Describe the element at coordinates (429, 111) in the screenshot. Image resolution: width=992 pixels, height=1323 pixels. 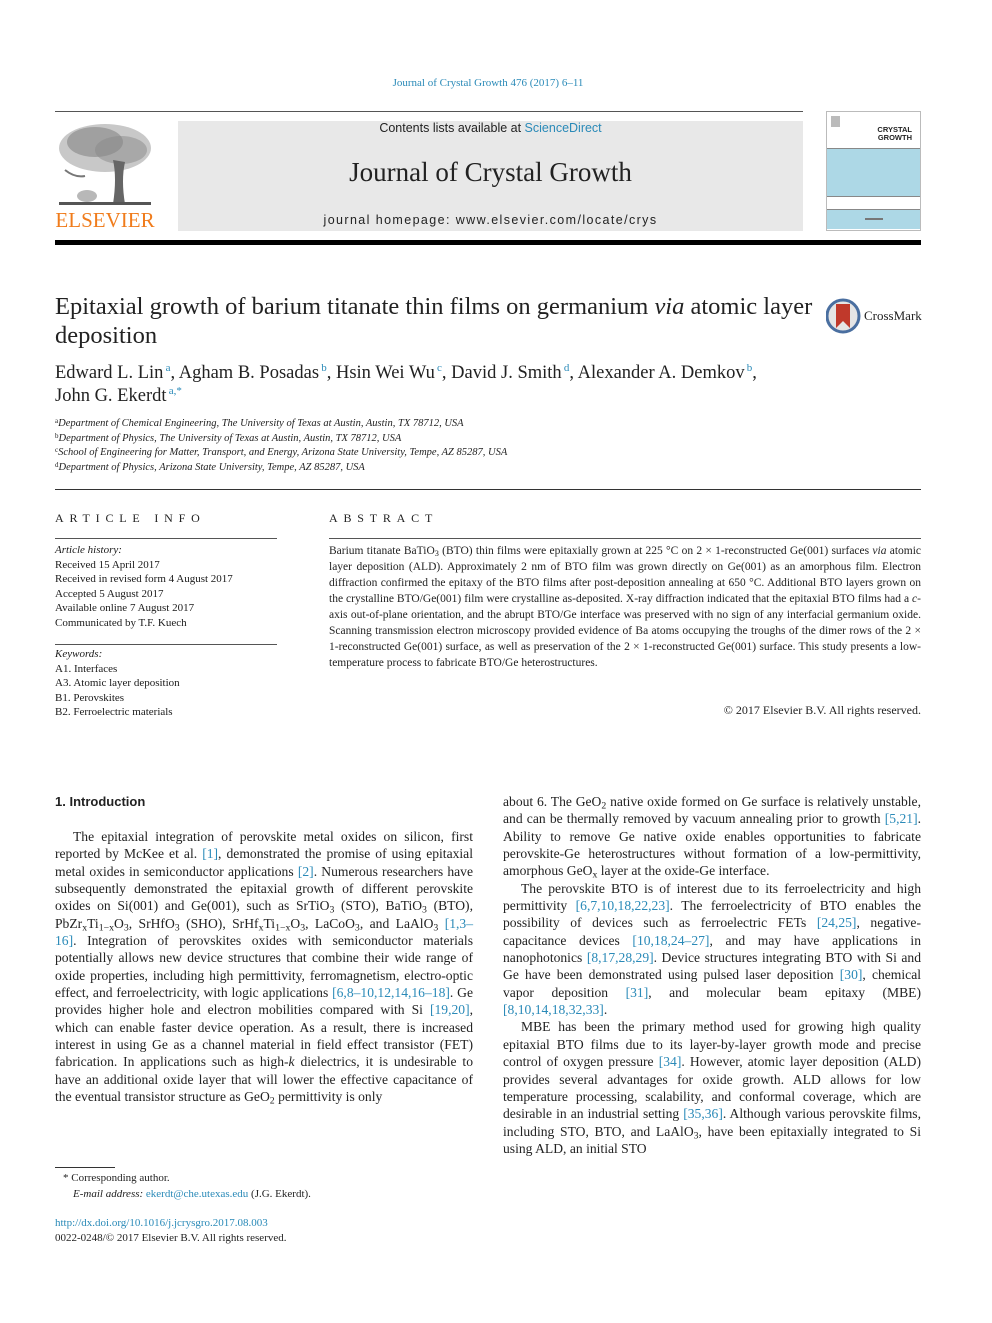
I see `top-rule` at that location.